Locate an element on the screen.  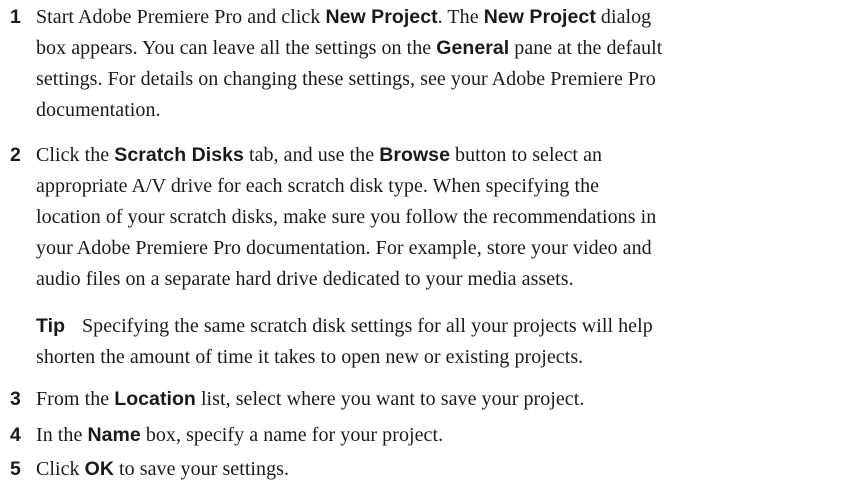
step-number: 2 is located at coordinates (15, 155).